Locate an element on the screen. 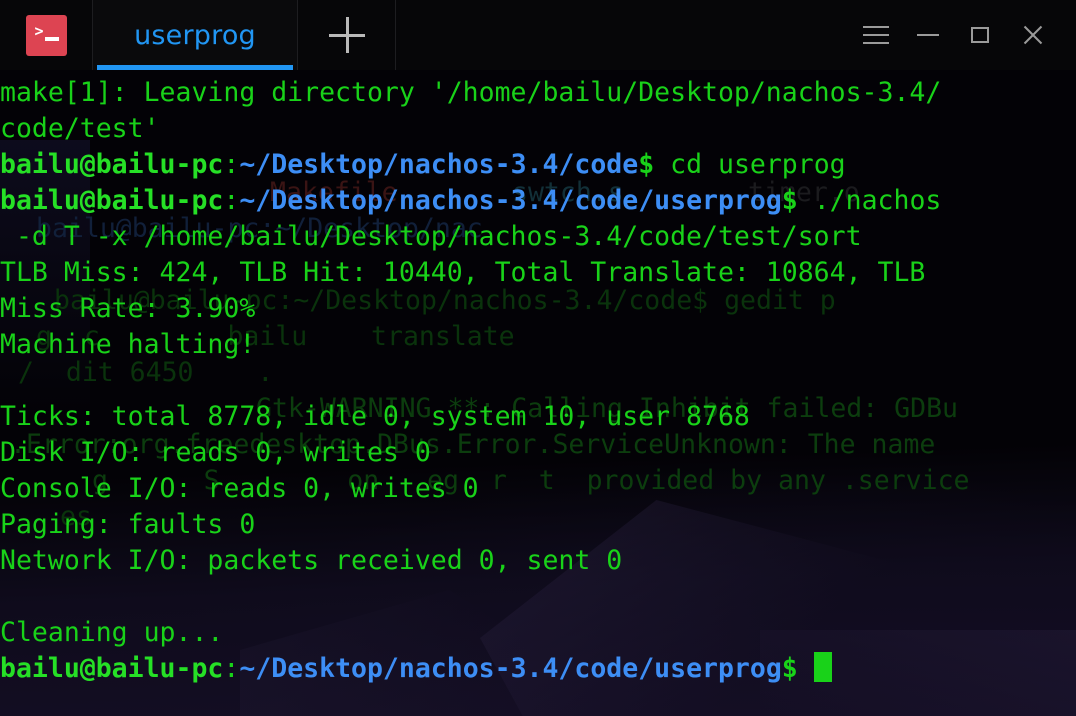  tab-userprog-label: userprog is located at coordinates (195, 35).